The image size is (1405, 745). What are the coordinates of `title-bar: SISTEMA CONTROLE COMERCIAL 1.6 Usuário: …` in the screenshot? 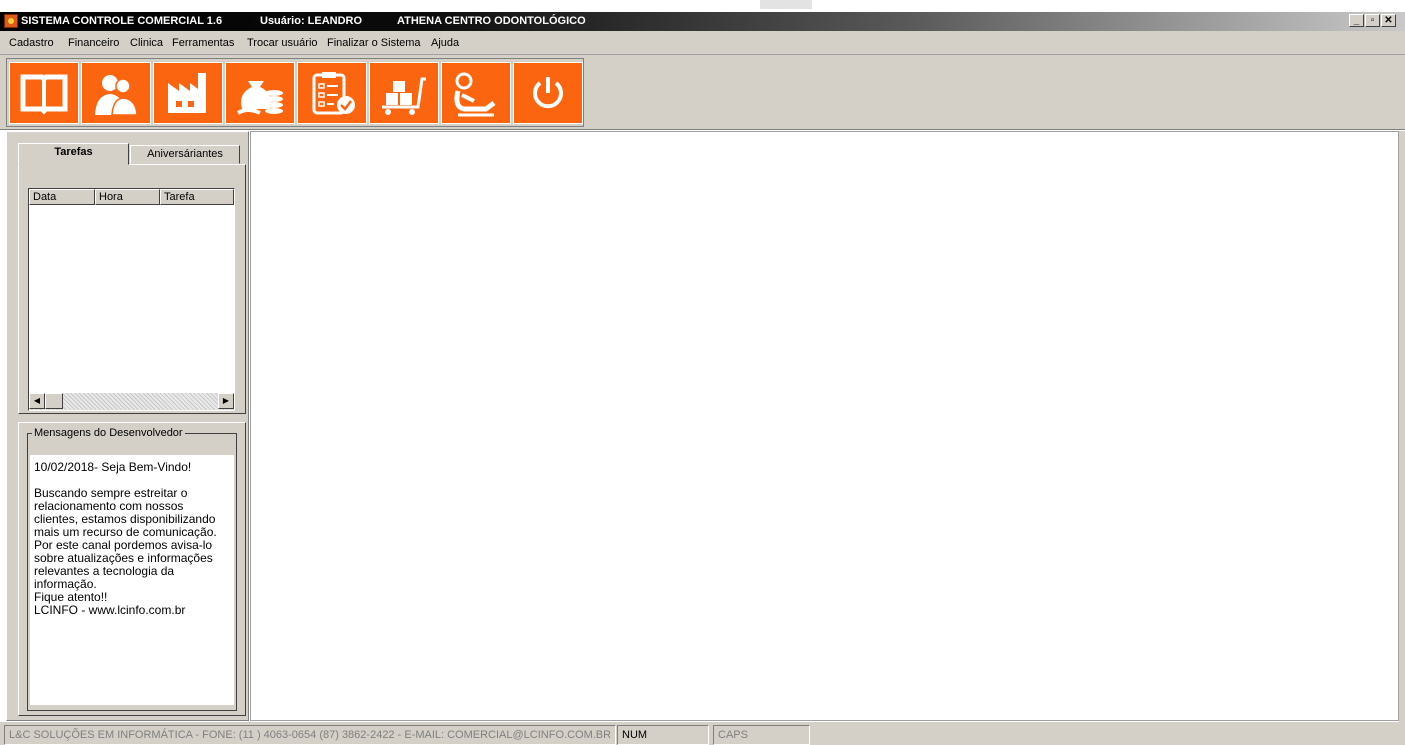 It's located at (702, 21).